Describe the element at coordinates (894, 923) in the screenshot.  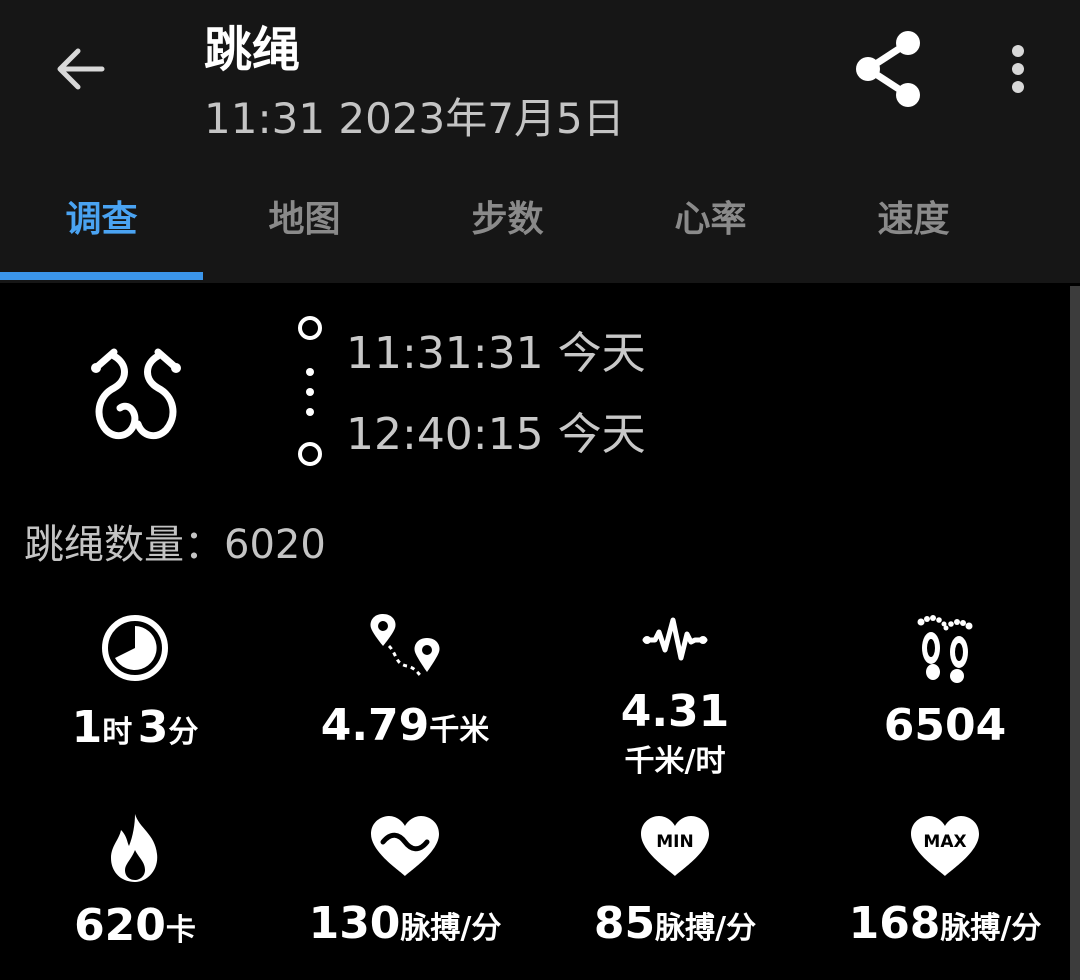
I see `max-heart-rate-value: 168` at that location.